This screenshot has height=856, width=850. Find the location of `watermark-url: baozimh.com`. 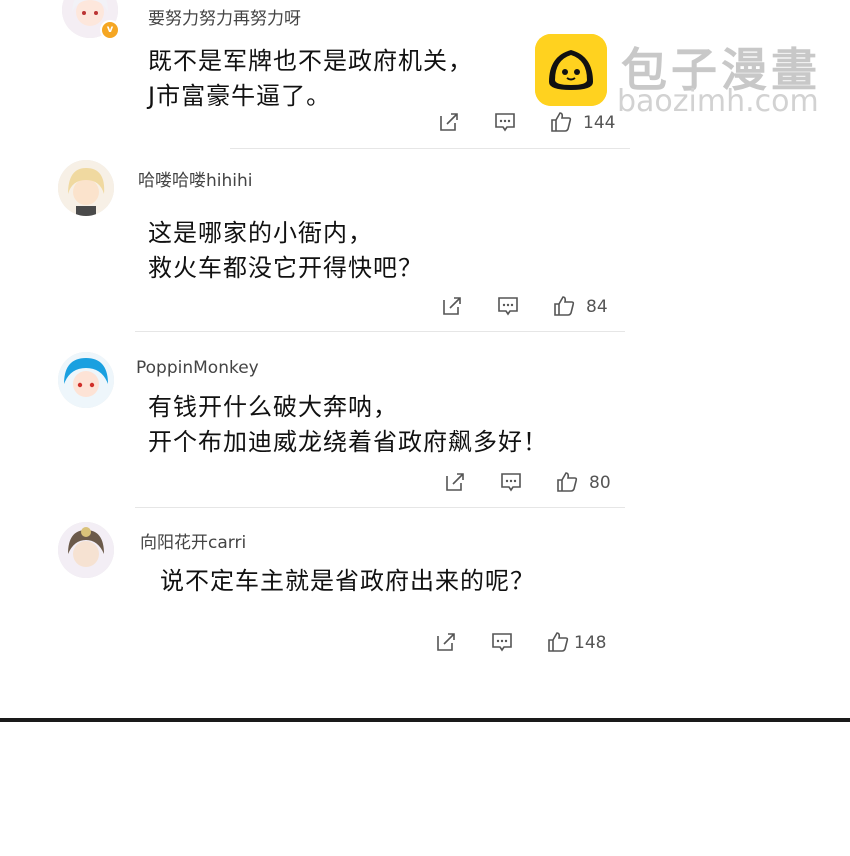

watermark-url: baozimh.com is located at coordinates (718, 101).